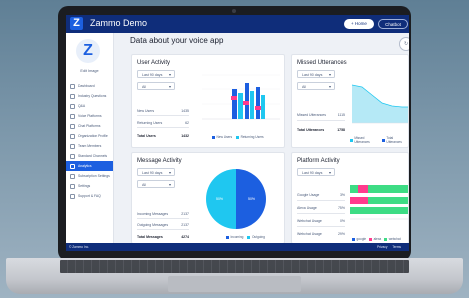  Describe the element at coordinates (359, 200) in the screenshot. I see `bar-segment-alexa` at that location.